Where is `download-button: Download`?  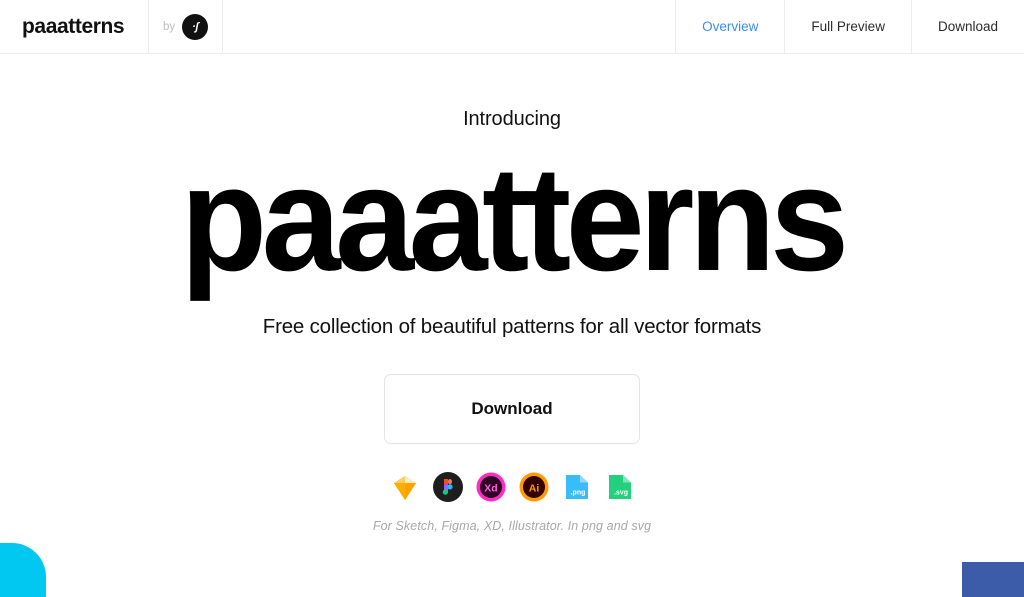
download-button: Download is located at coordinates (512, 409).